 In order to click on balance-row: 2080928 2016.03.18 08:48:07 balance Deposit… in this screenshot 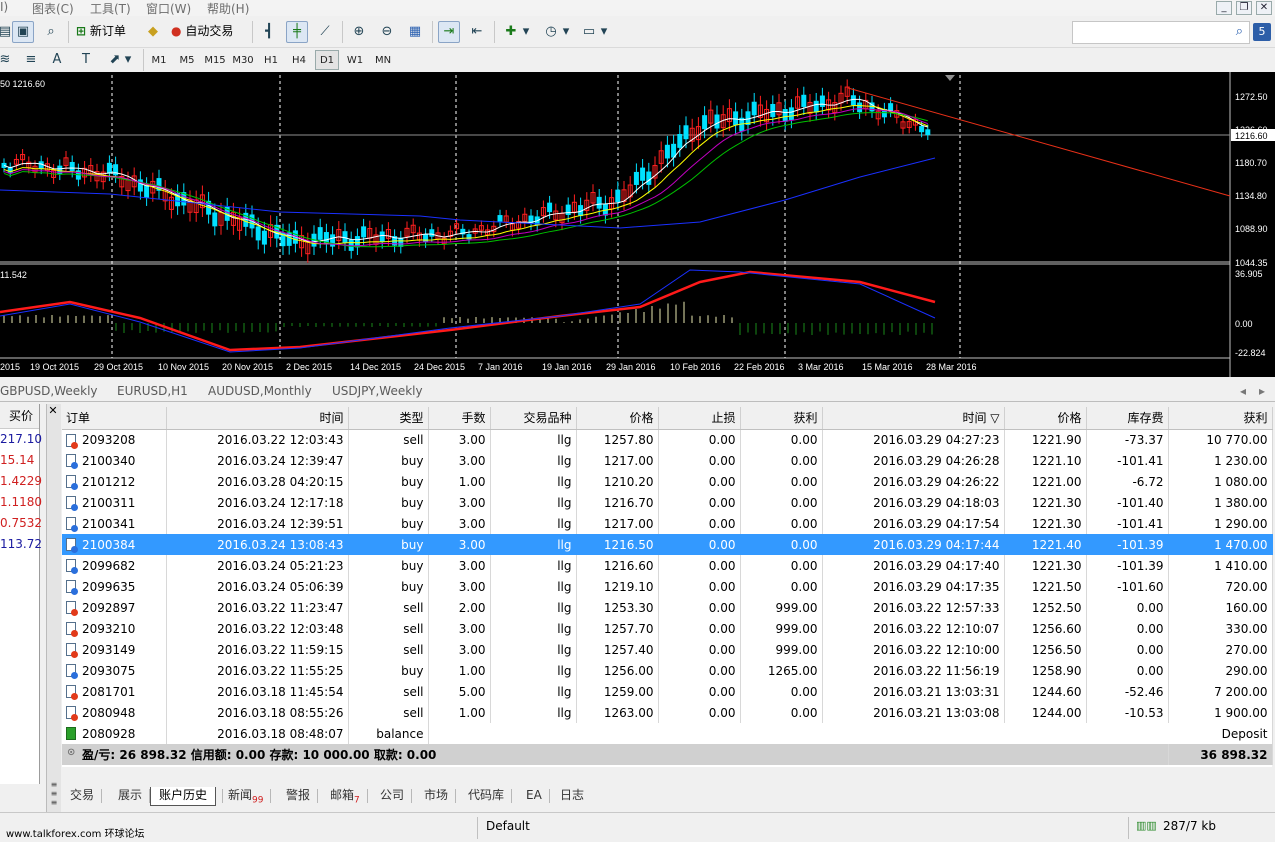, I will do `click(667, 733)`.